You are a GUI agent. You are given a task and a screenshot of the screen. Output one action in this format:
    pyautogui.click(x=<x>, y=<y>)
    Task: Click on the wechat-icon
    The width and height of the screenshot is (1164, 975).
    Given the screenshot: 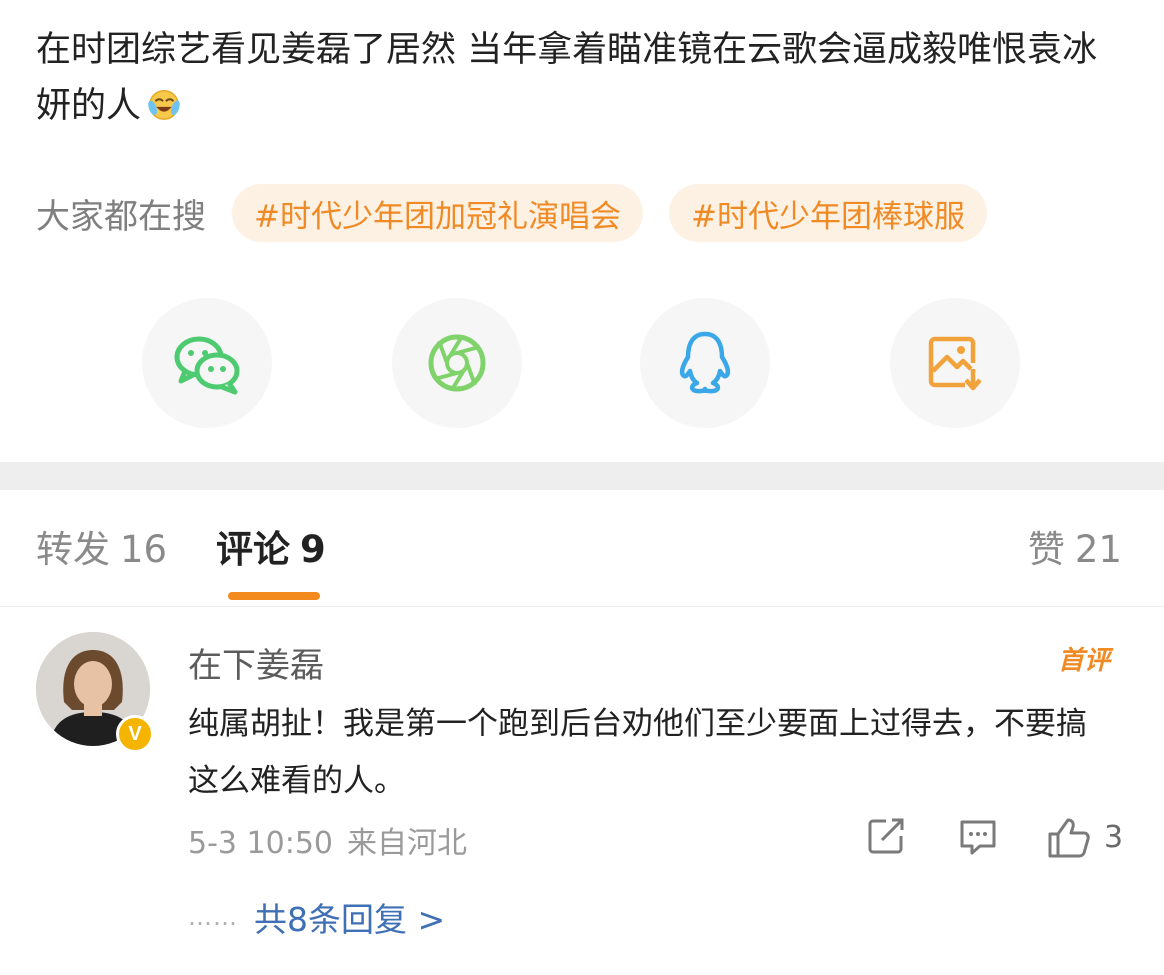 What is the action you would take?
    pyautogui.click(x=207, y=365)
    